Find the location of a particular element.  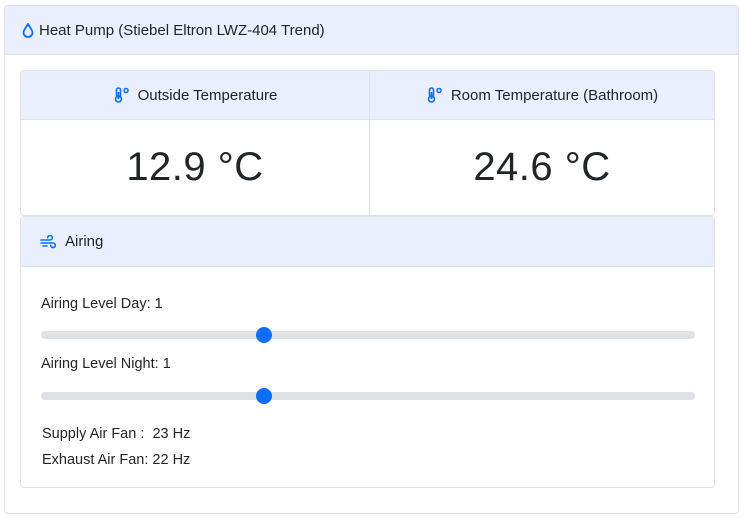

airing-level-night-slider is located at coordinates (368, 396).